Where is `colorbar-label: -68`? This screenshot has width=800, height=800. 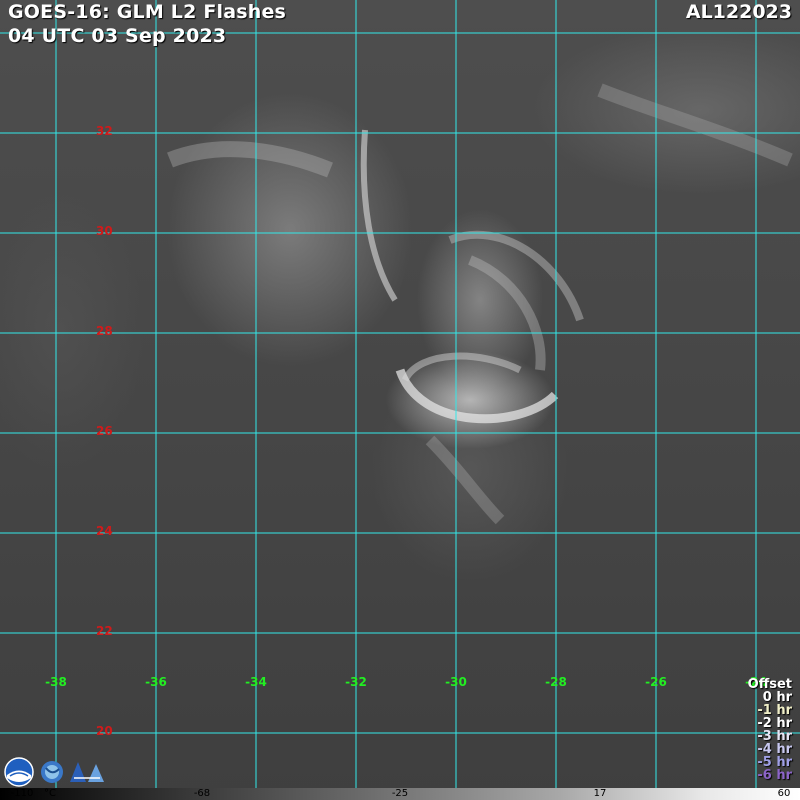
colorbar-label: -68 is located at coordinates (202, 793).